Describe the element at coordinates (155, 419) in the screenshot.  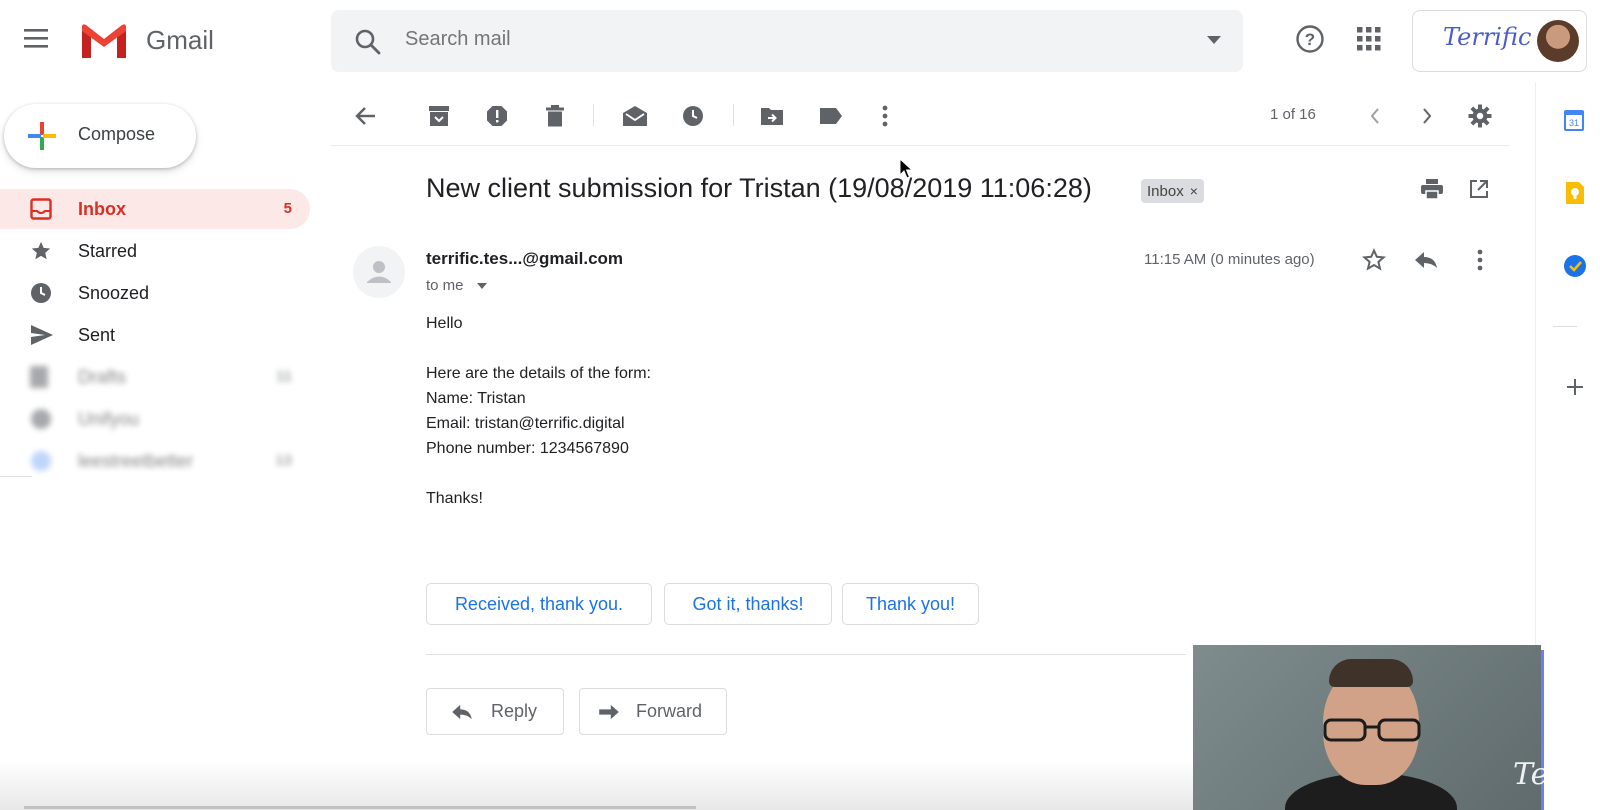
I see `sidebar-item-label-folder: Unifyou` at that location.